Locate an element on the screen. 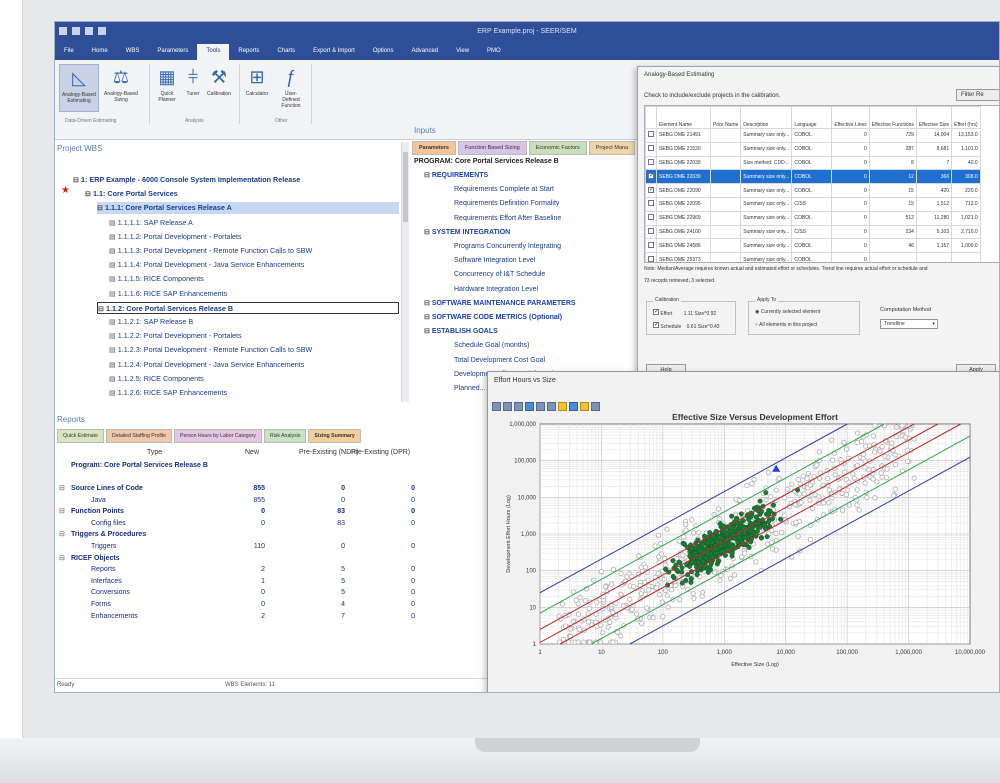 This screenshot has height=783, width=1000. wbs-item: ▤ 1.1.1.6: RICE SAP Enhancements is located at coordinates (168, 294).